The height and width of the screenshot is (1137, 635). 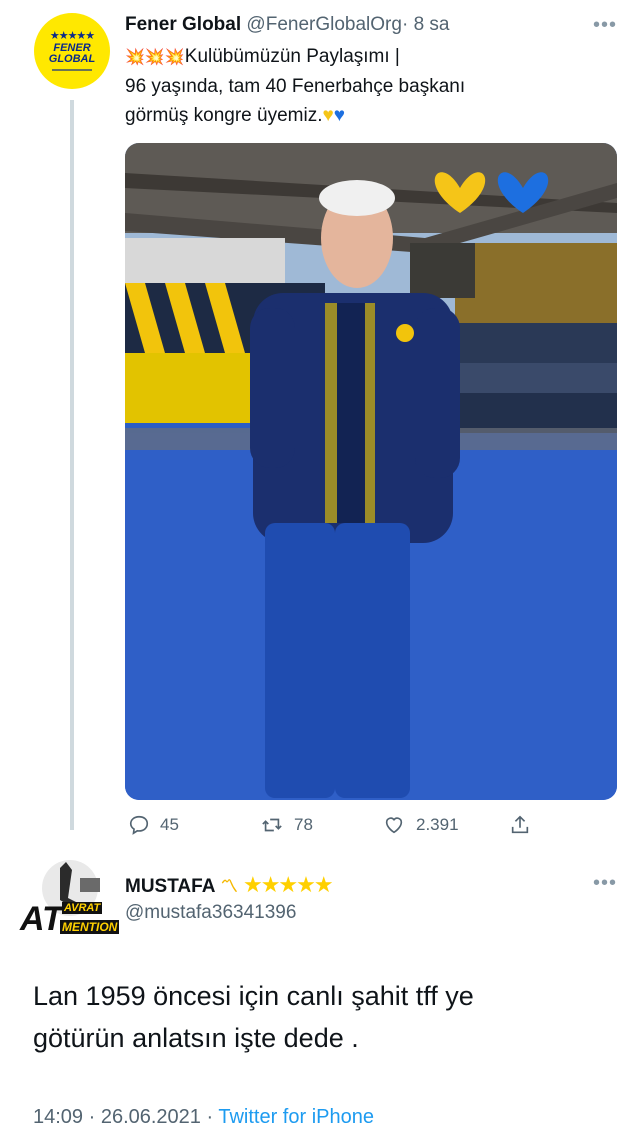 What do you see at coordinates (253, 996) in the screenshot?
I see `reply-text-line1: Lan 1959 öncesi için canlı şahit tff ye` at bounding box center [253, 996].